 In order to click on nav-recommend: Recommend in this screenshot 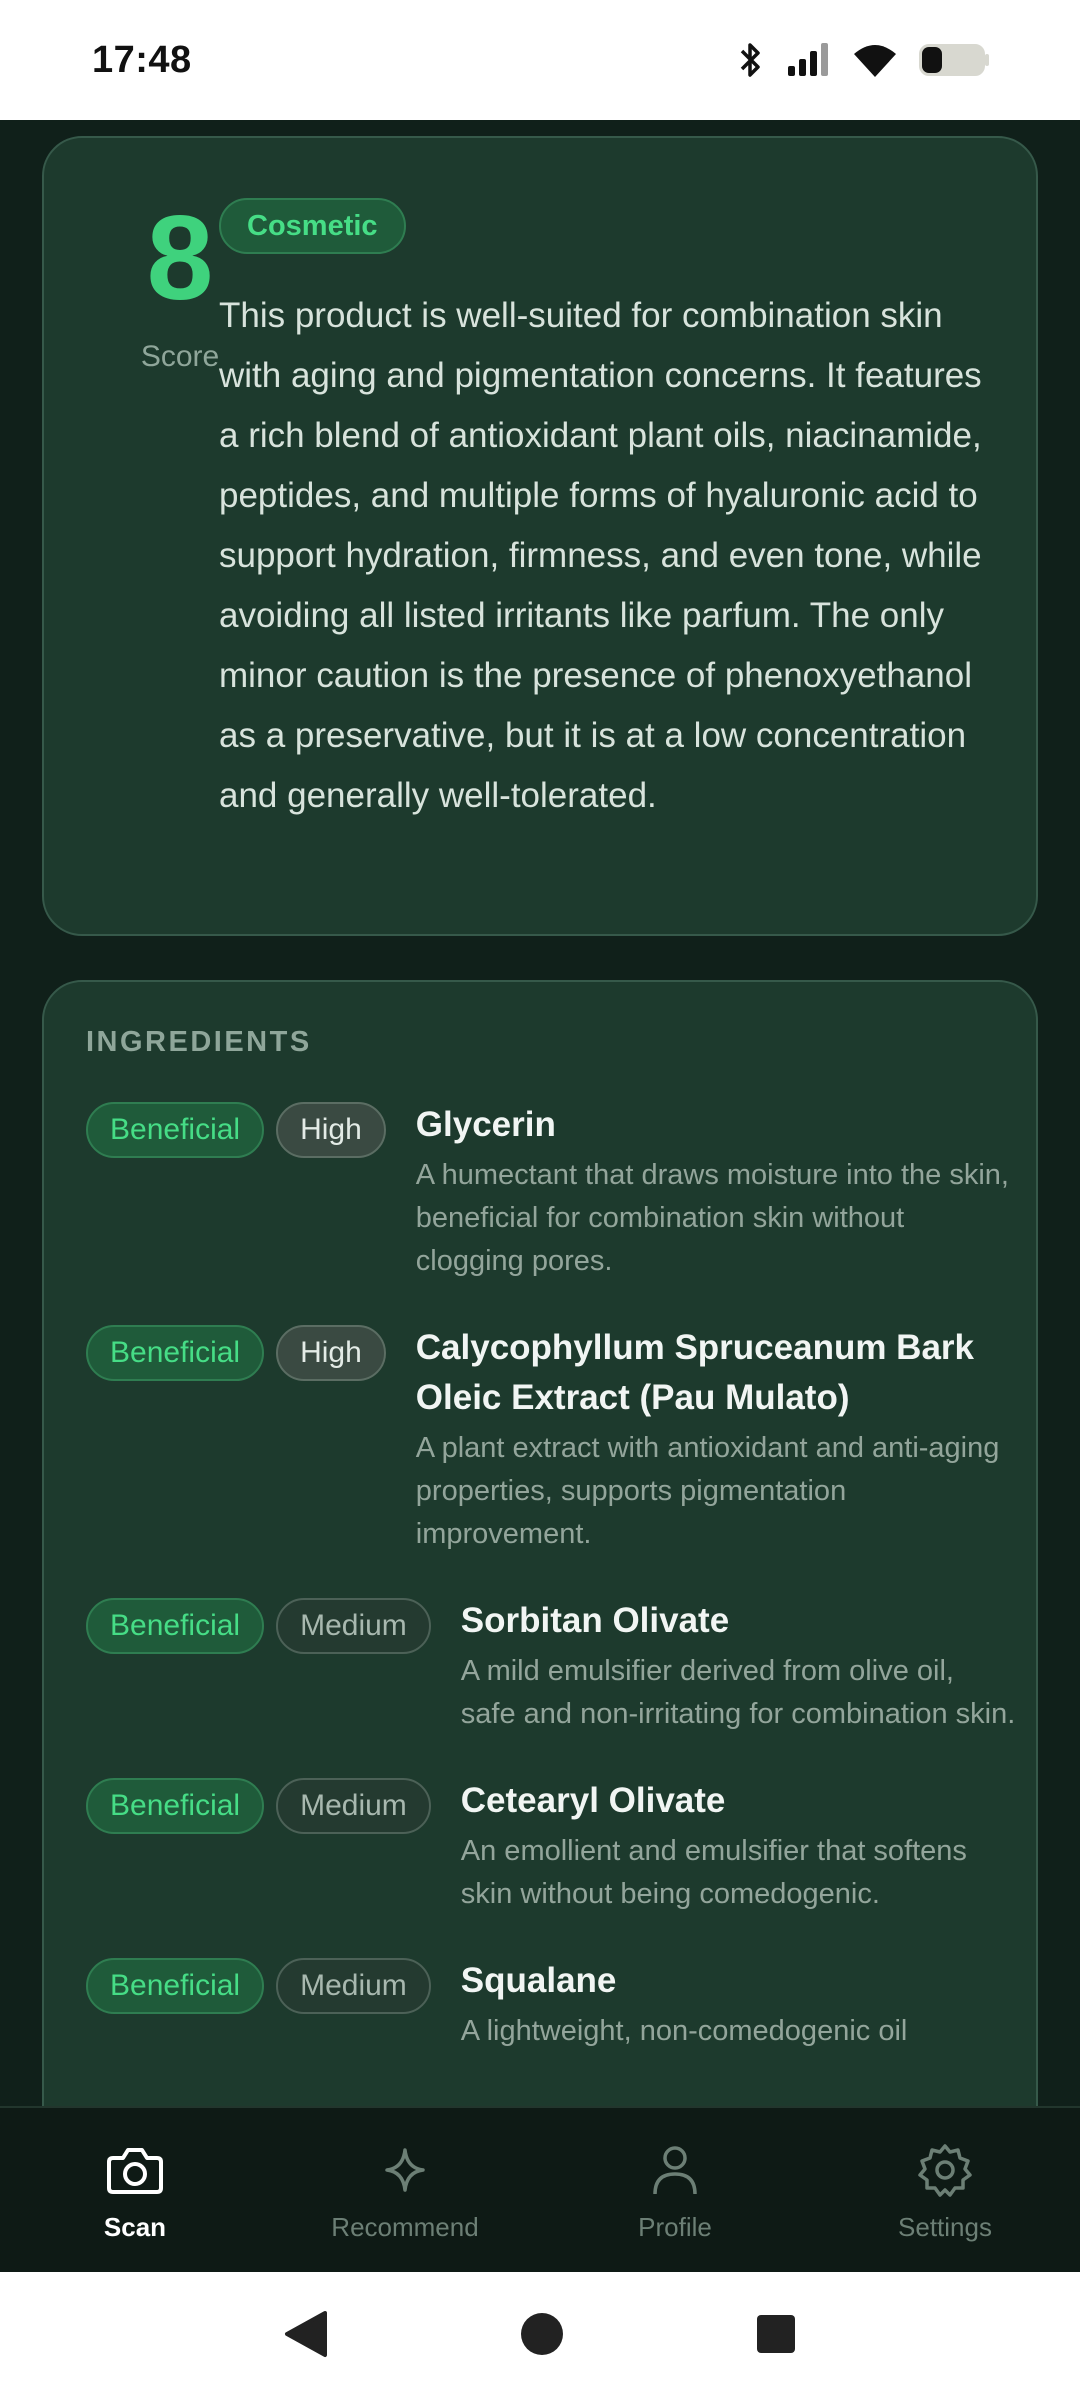, I will do `click(405, 2190)`.